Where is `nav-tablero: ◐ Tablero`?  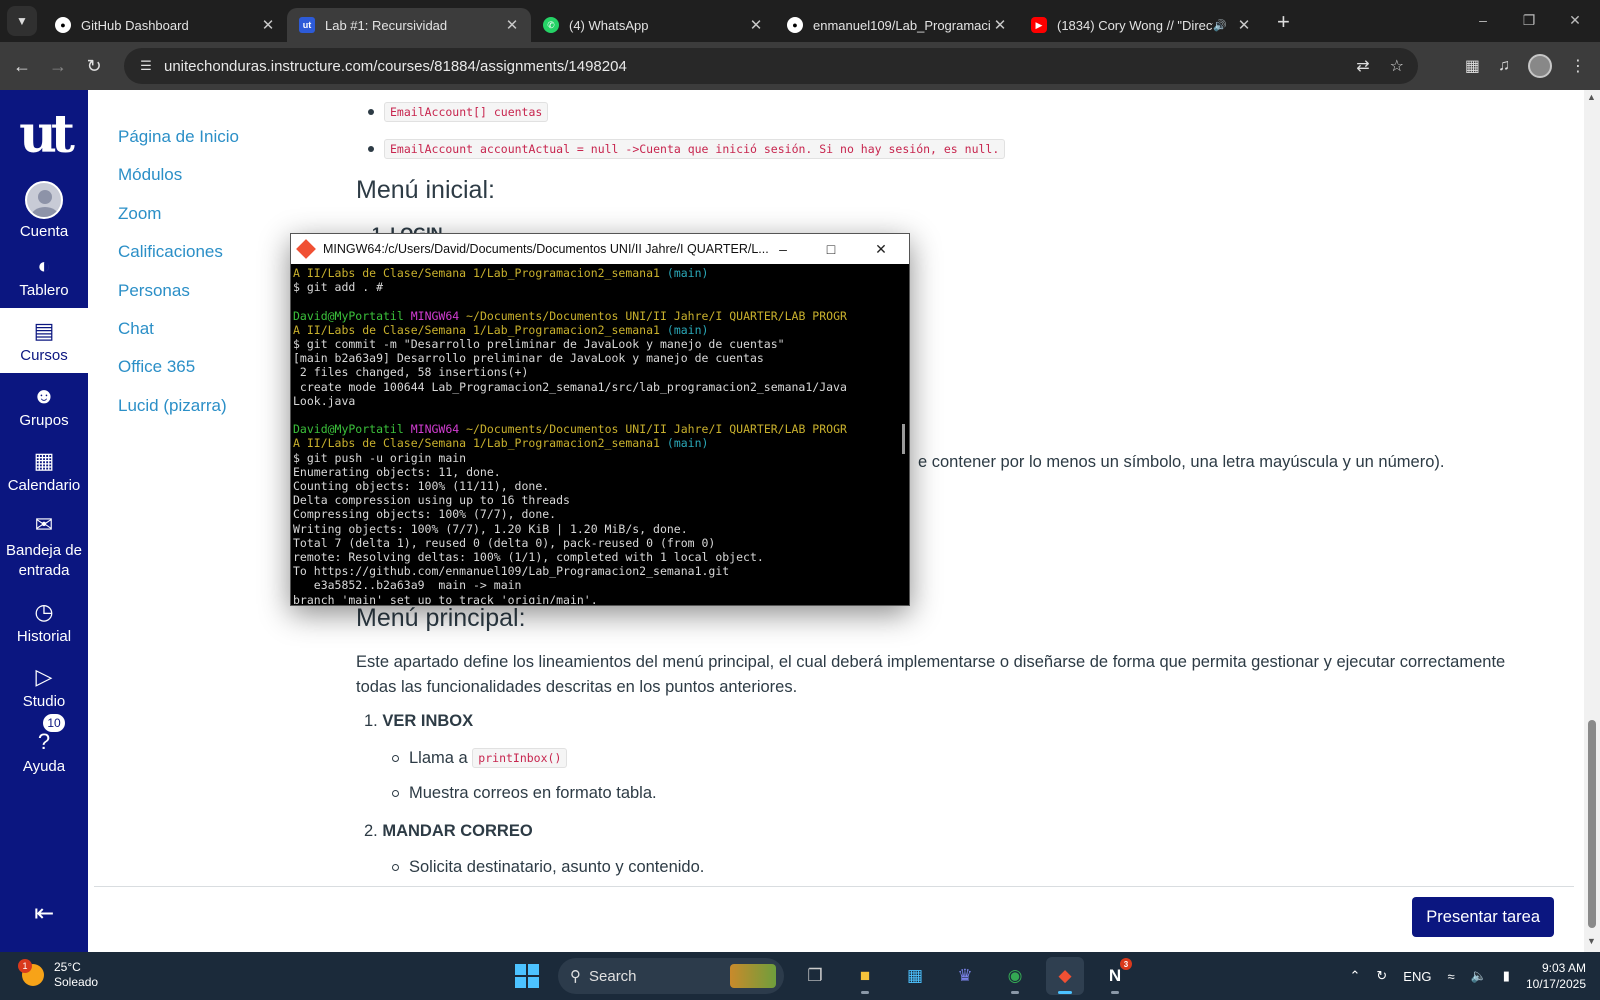 nav-tablero: ◐ Tablero is located at coordinates (44, 275).